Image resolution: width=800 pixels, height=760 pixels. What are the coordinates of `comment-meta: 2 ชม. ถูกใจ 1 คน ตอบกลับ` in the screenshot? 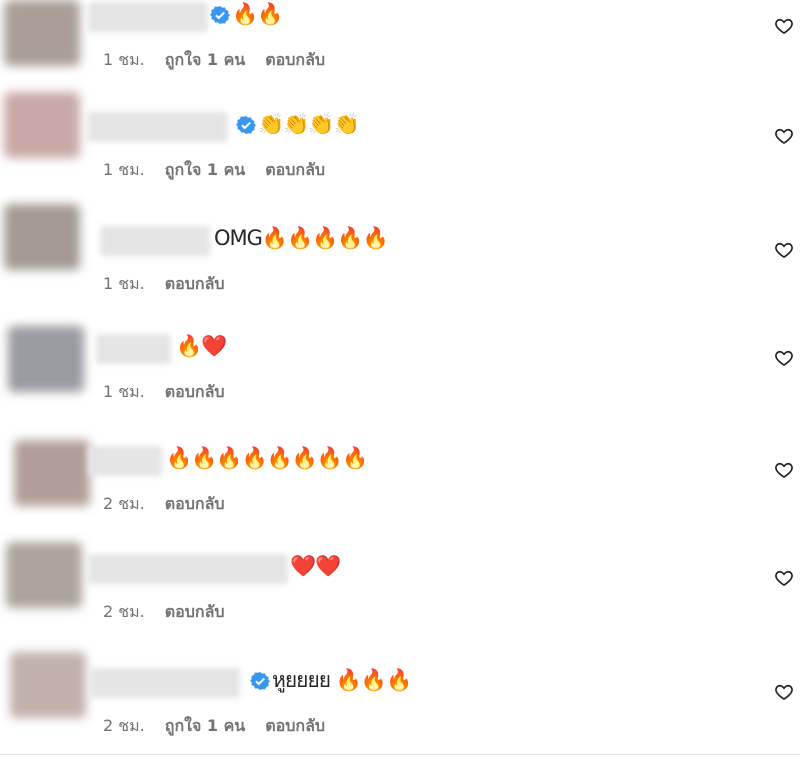 It's located at (214, 726).